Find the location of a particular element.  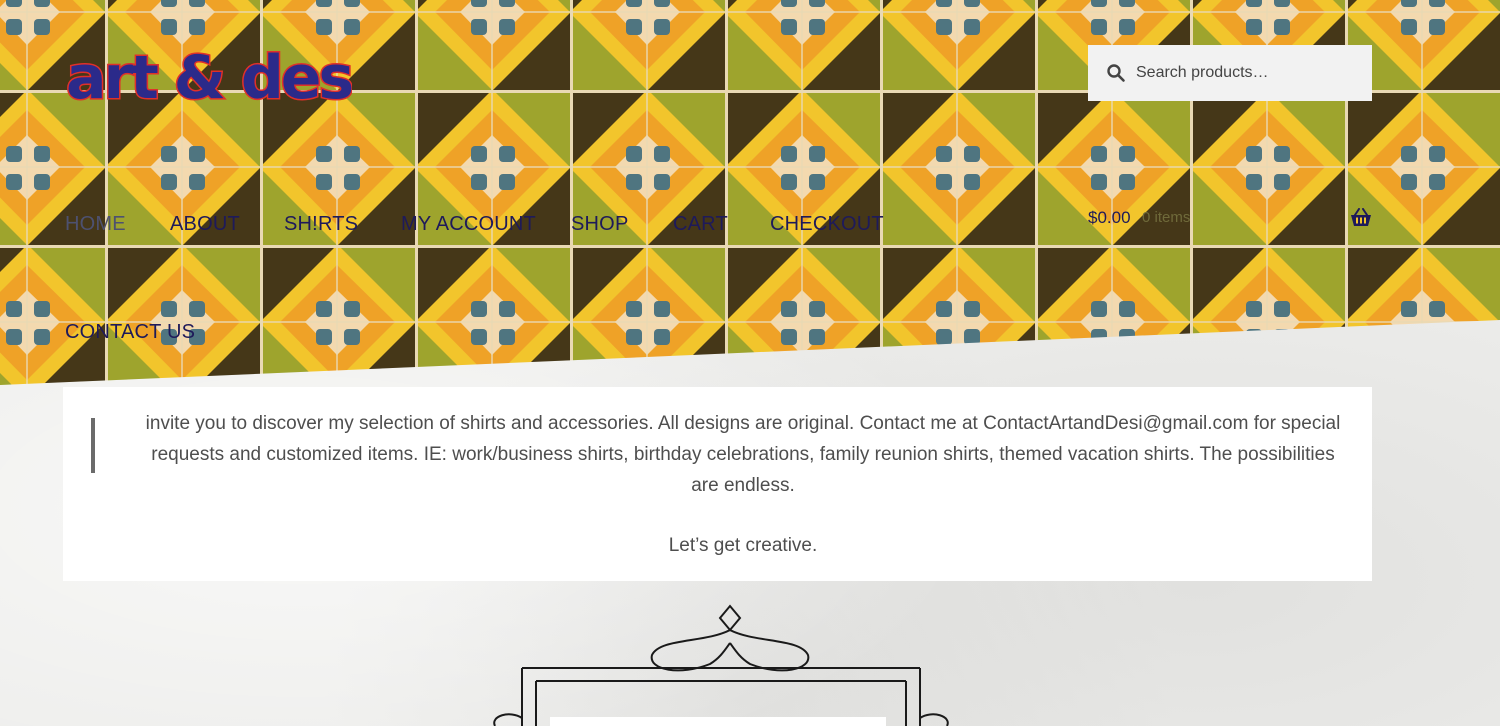

cart-item-count: 0 items is located at coordinates (1166, 217).